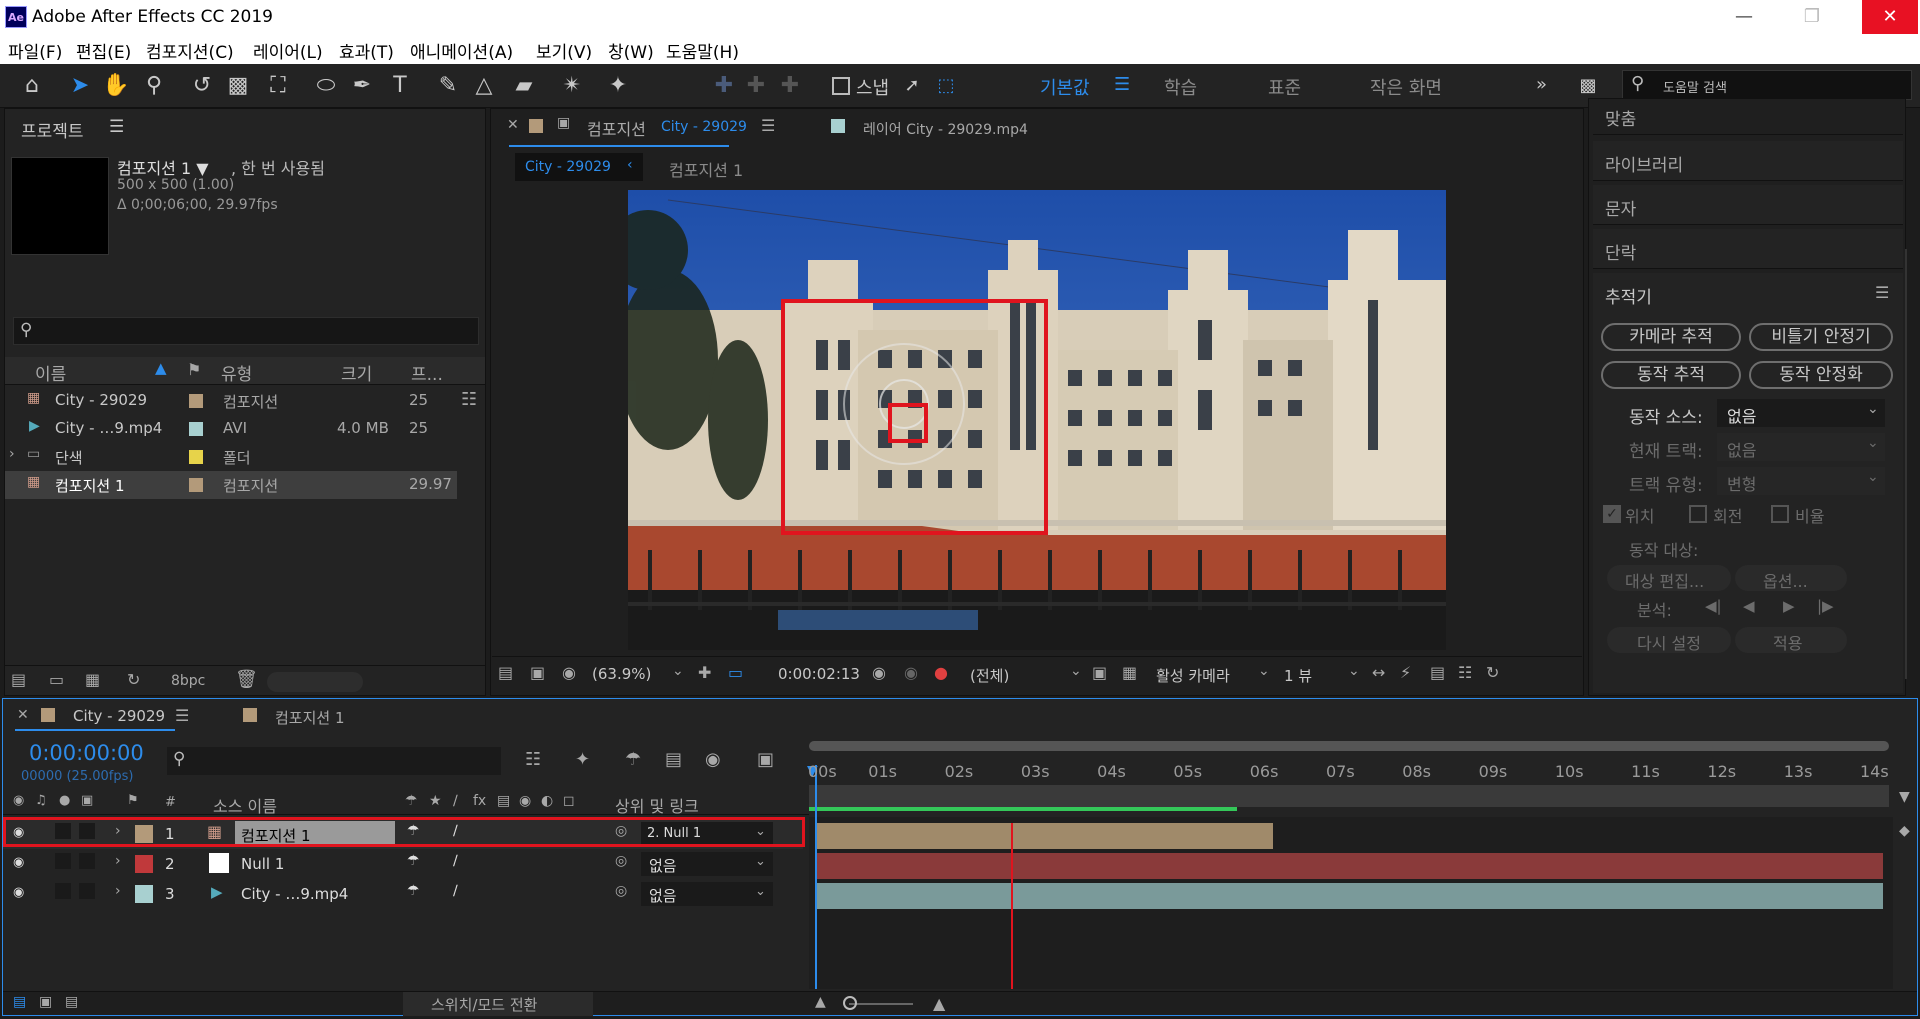 Image resolution: width=1920 pixels, height=1019 pixels. I want to click on motion-blur-icon: ◉, so click(713, 759).